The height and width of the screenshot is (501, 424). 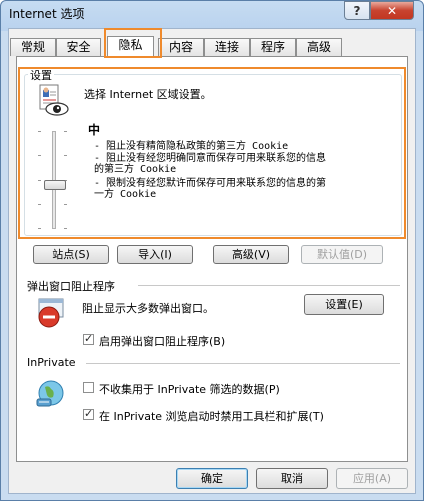 I want to click on settings-intro: 选择 Internet 区域设置。, so click(x=148, y=94).